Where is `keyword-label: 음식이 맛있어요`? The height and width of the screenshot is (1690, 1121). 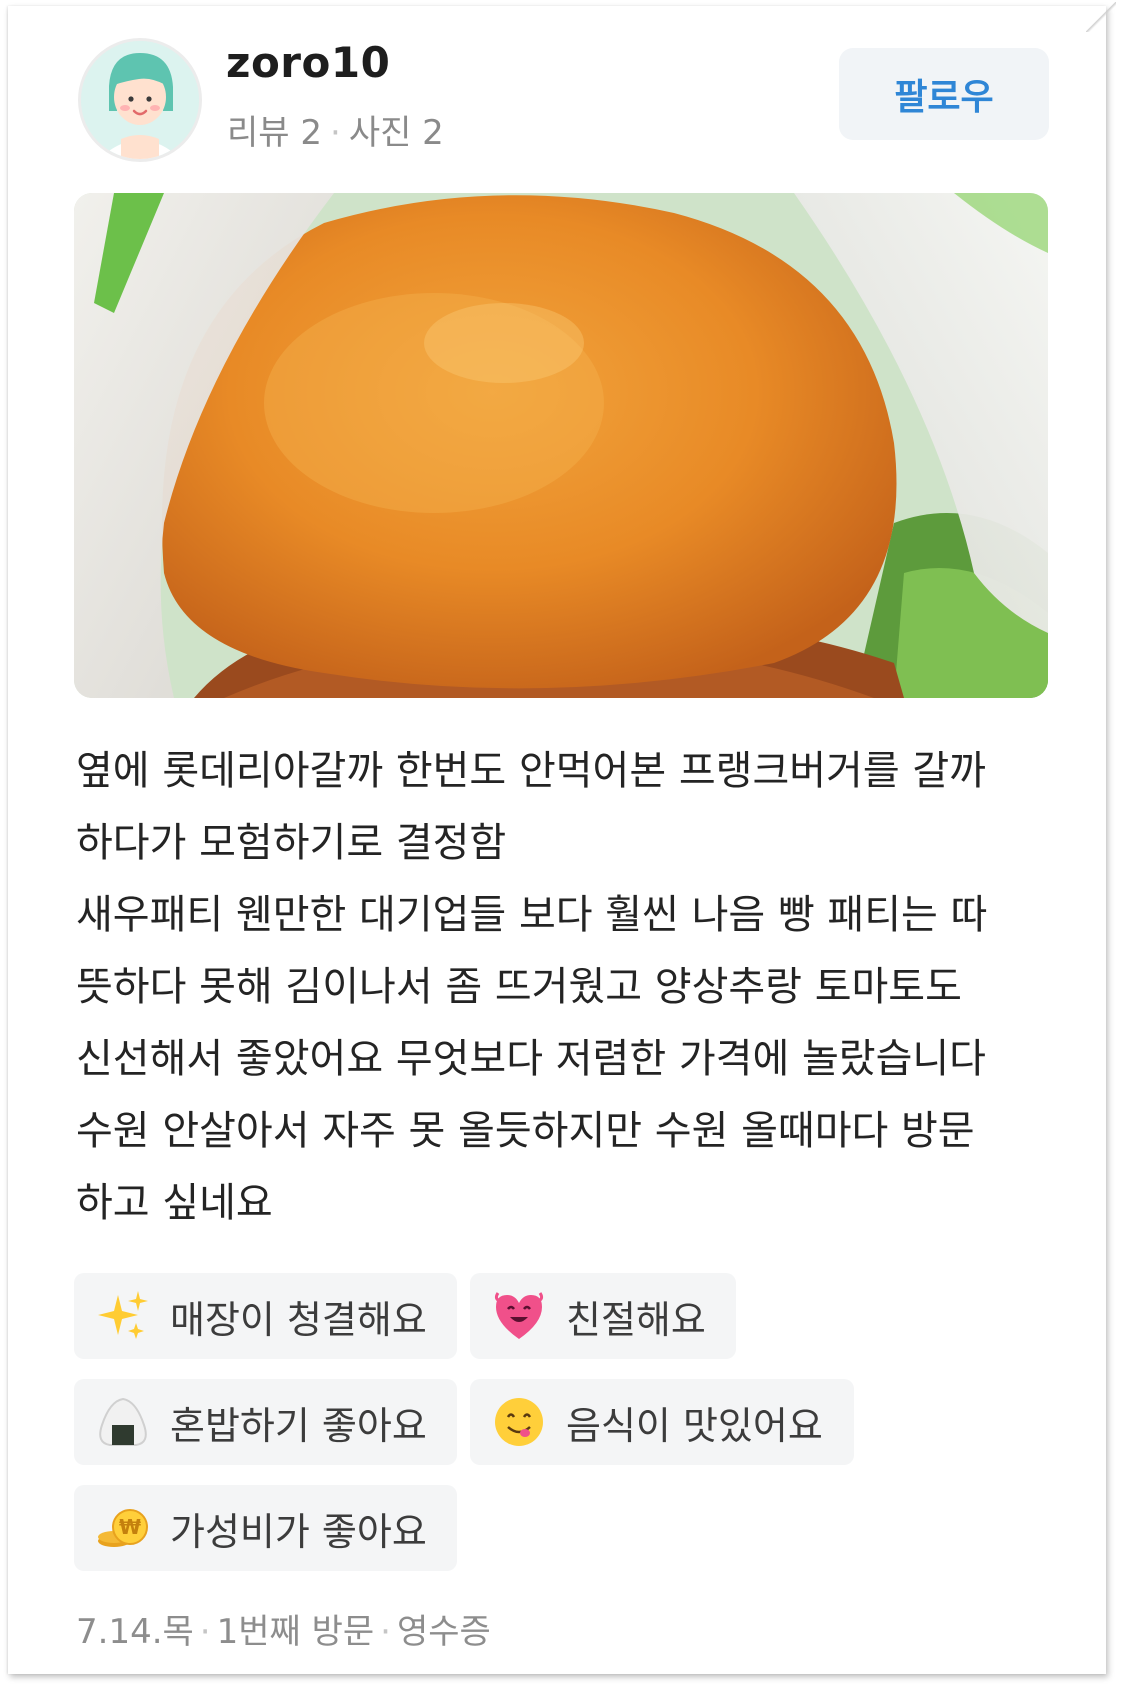 keyword-label: 음식이 맛있어요 is located at coordinates (694, 1425).